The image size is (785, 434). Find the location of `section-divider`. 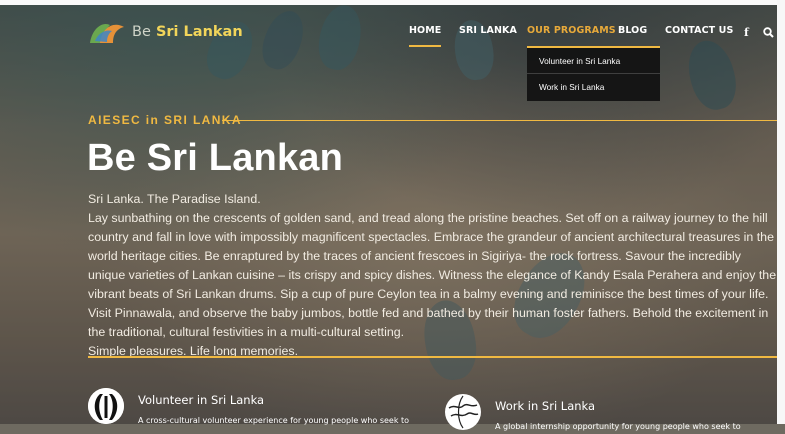

section-divider is located at coordinates (432, 357).